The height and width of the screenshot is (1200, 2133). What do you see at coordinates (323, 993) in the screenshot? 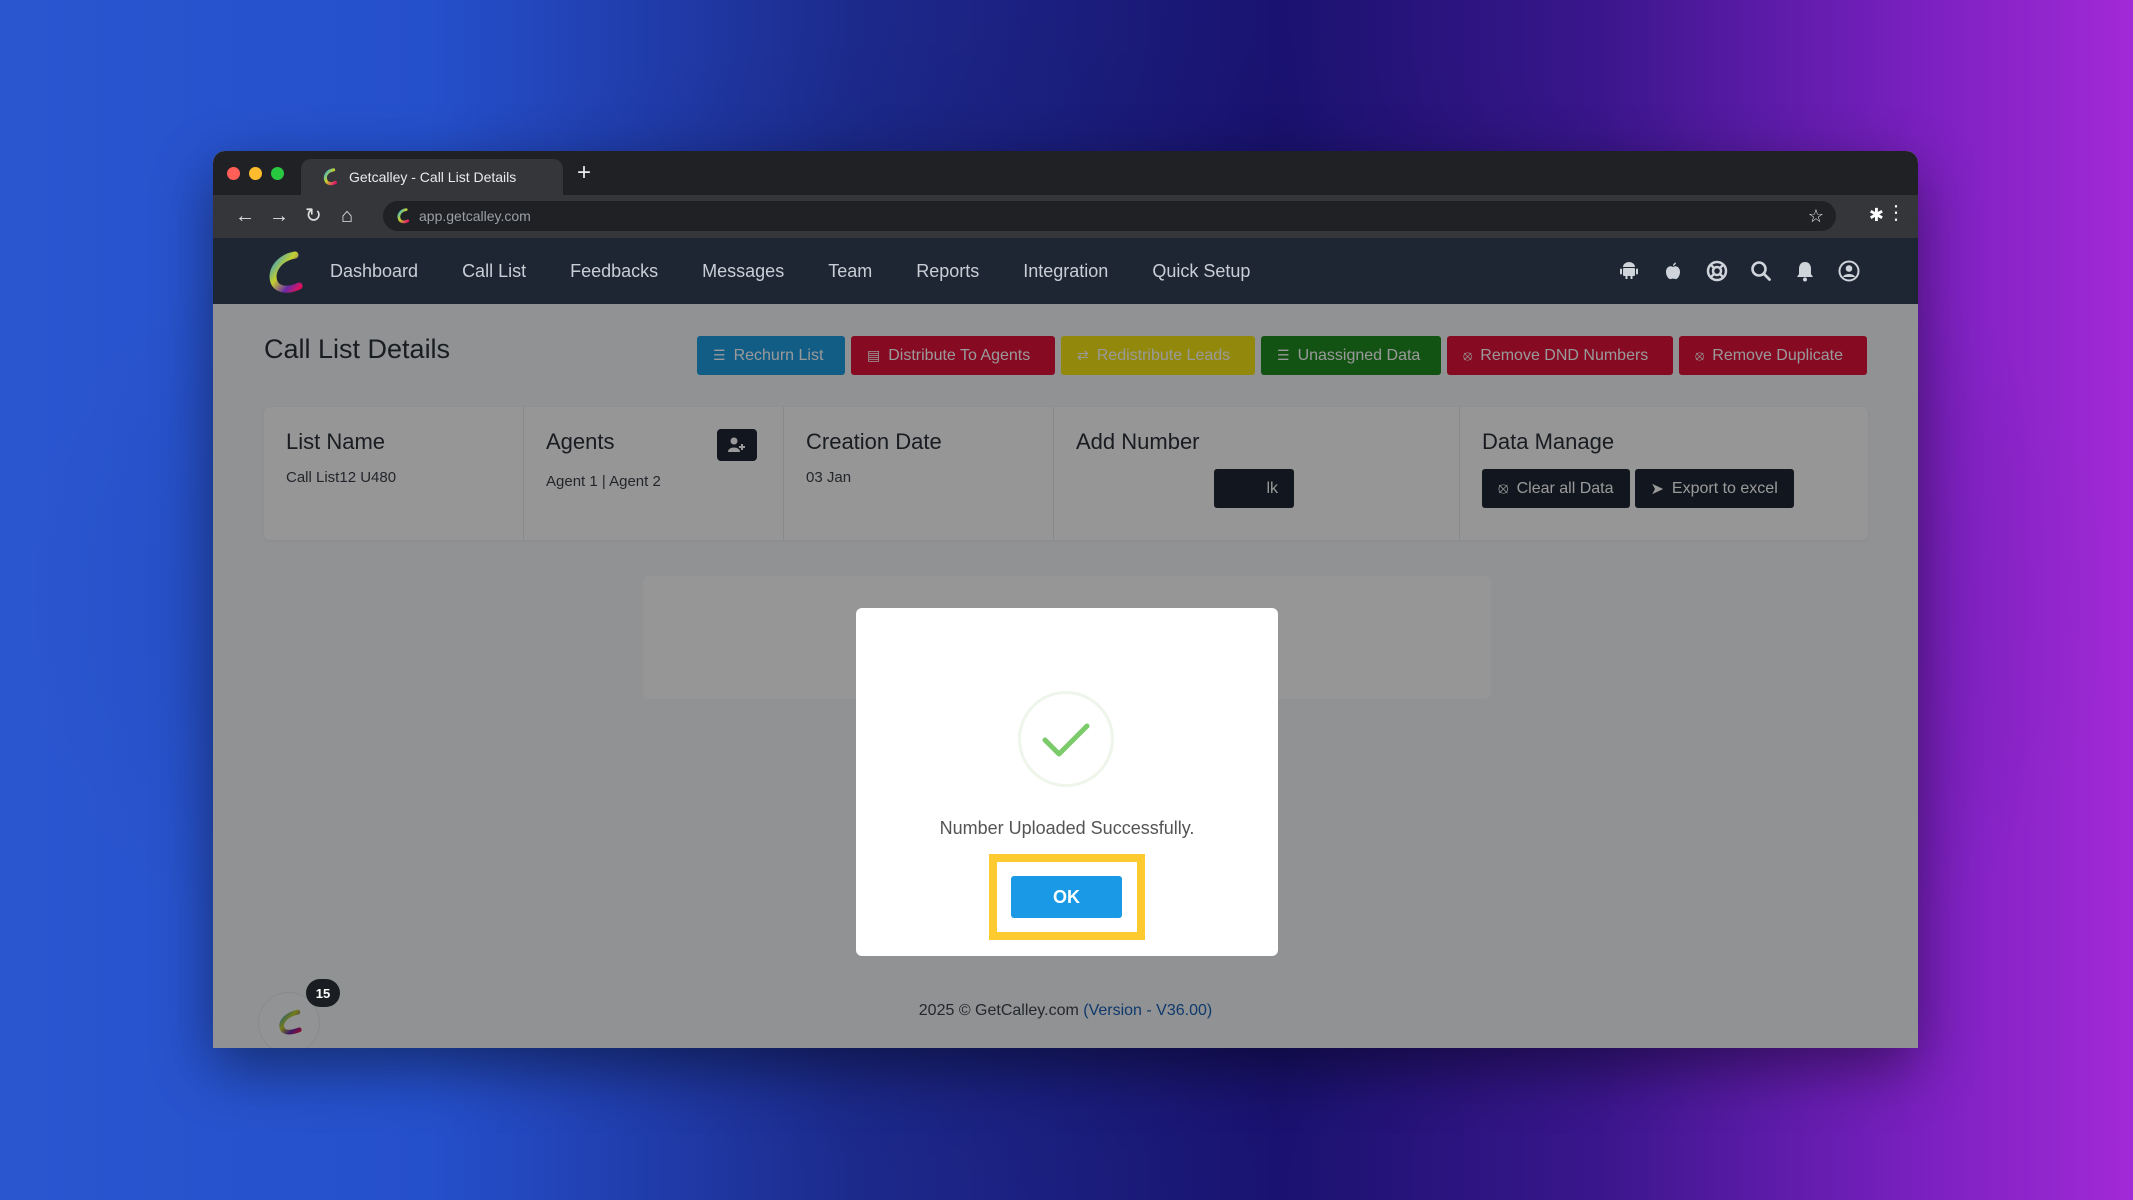
I see `chat-unread-badge: 15` at bounding box center [323, 993].